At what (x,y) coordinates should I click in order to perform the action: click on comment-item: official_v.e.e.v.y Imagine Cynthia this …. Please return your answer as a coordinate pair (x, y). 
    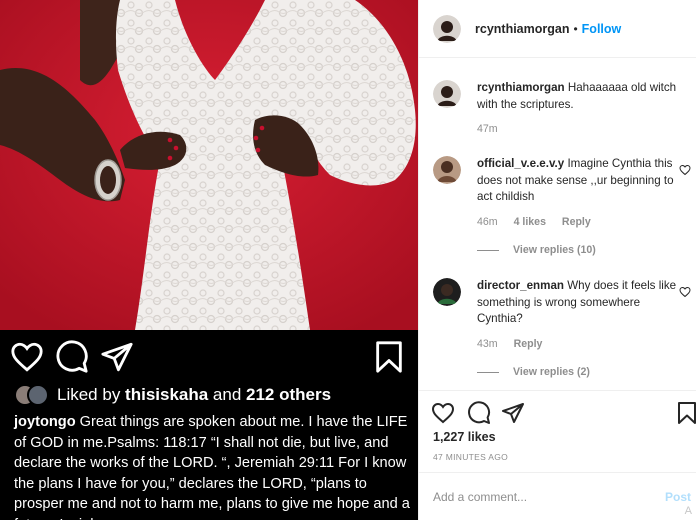
    Looking at the image, I should click on (562, 211).